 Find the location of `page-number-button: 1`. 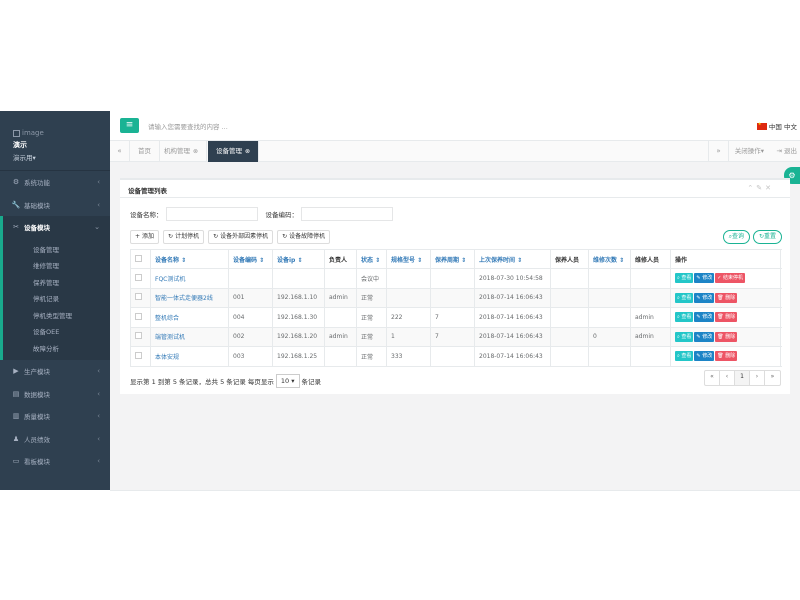

page-number-button: 1 is located at coordinates (742, 378).